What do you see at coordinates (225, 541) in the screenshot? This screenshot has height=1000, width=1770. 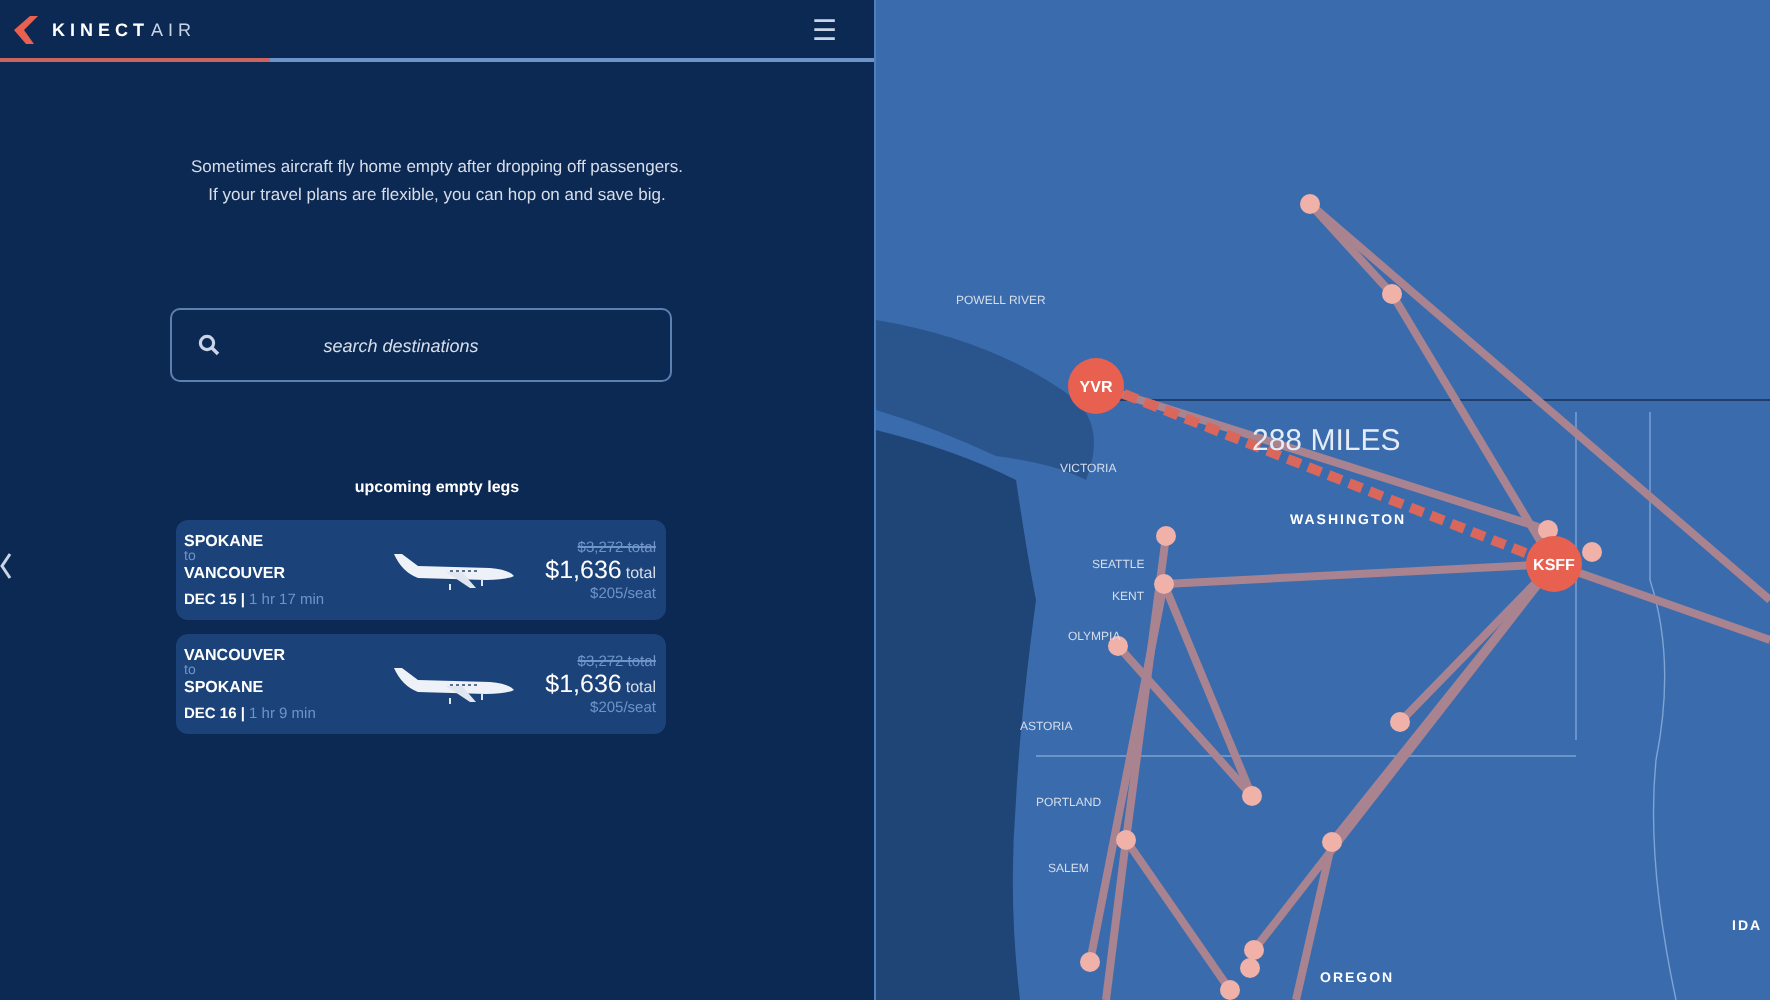 I see `origin-city: SPOKANE` at bounding box center [225, 541].